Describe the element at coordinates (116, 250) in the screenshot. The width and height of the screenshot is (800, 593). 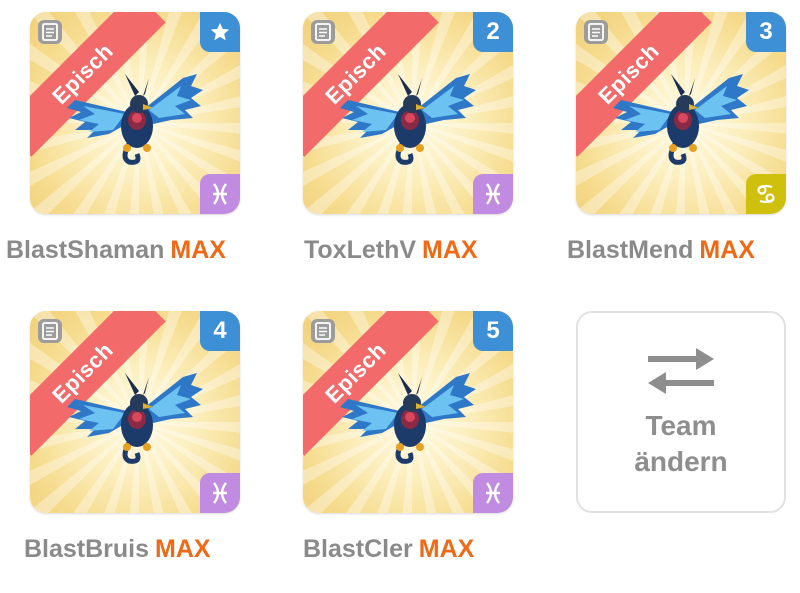
I see `monster-name-label: BlastShaman MAX` at that location.